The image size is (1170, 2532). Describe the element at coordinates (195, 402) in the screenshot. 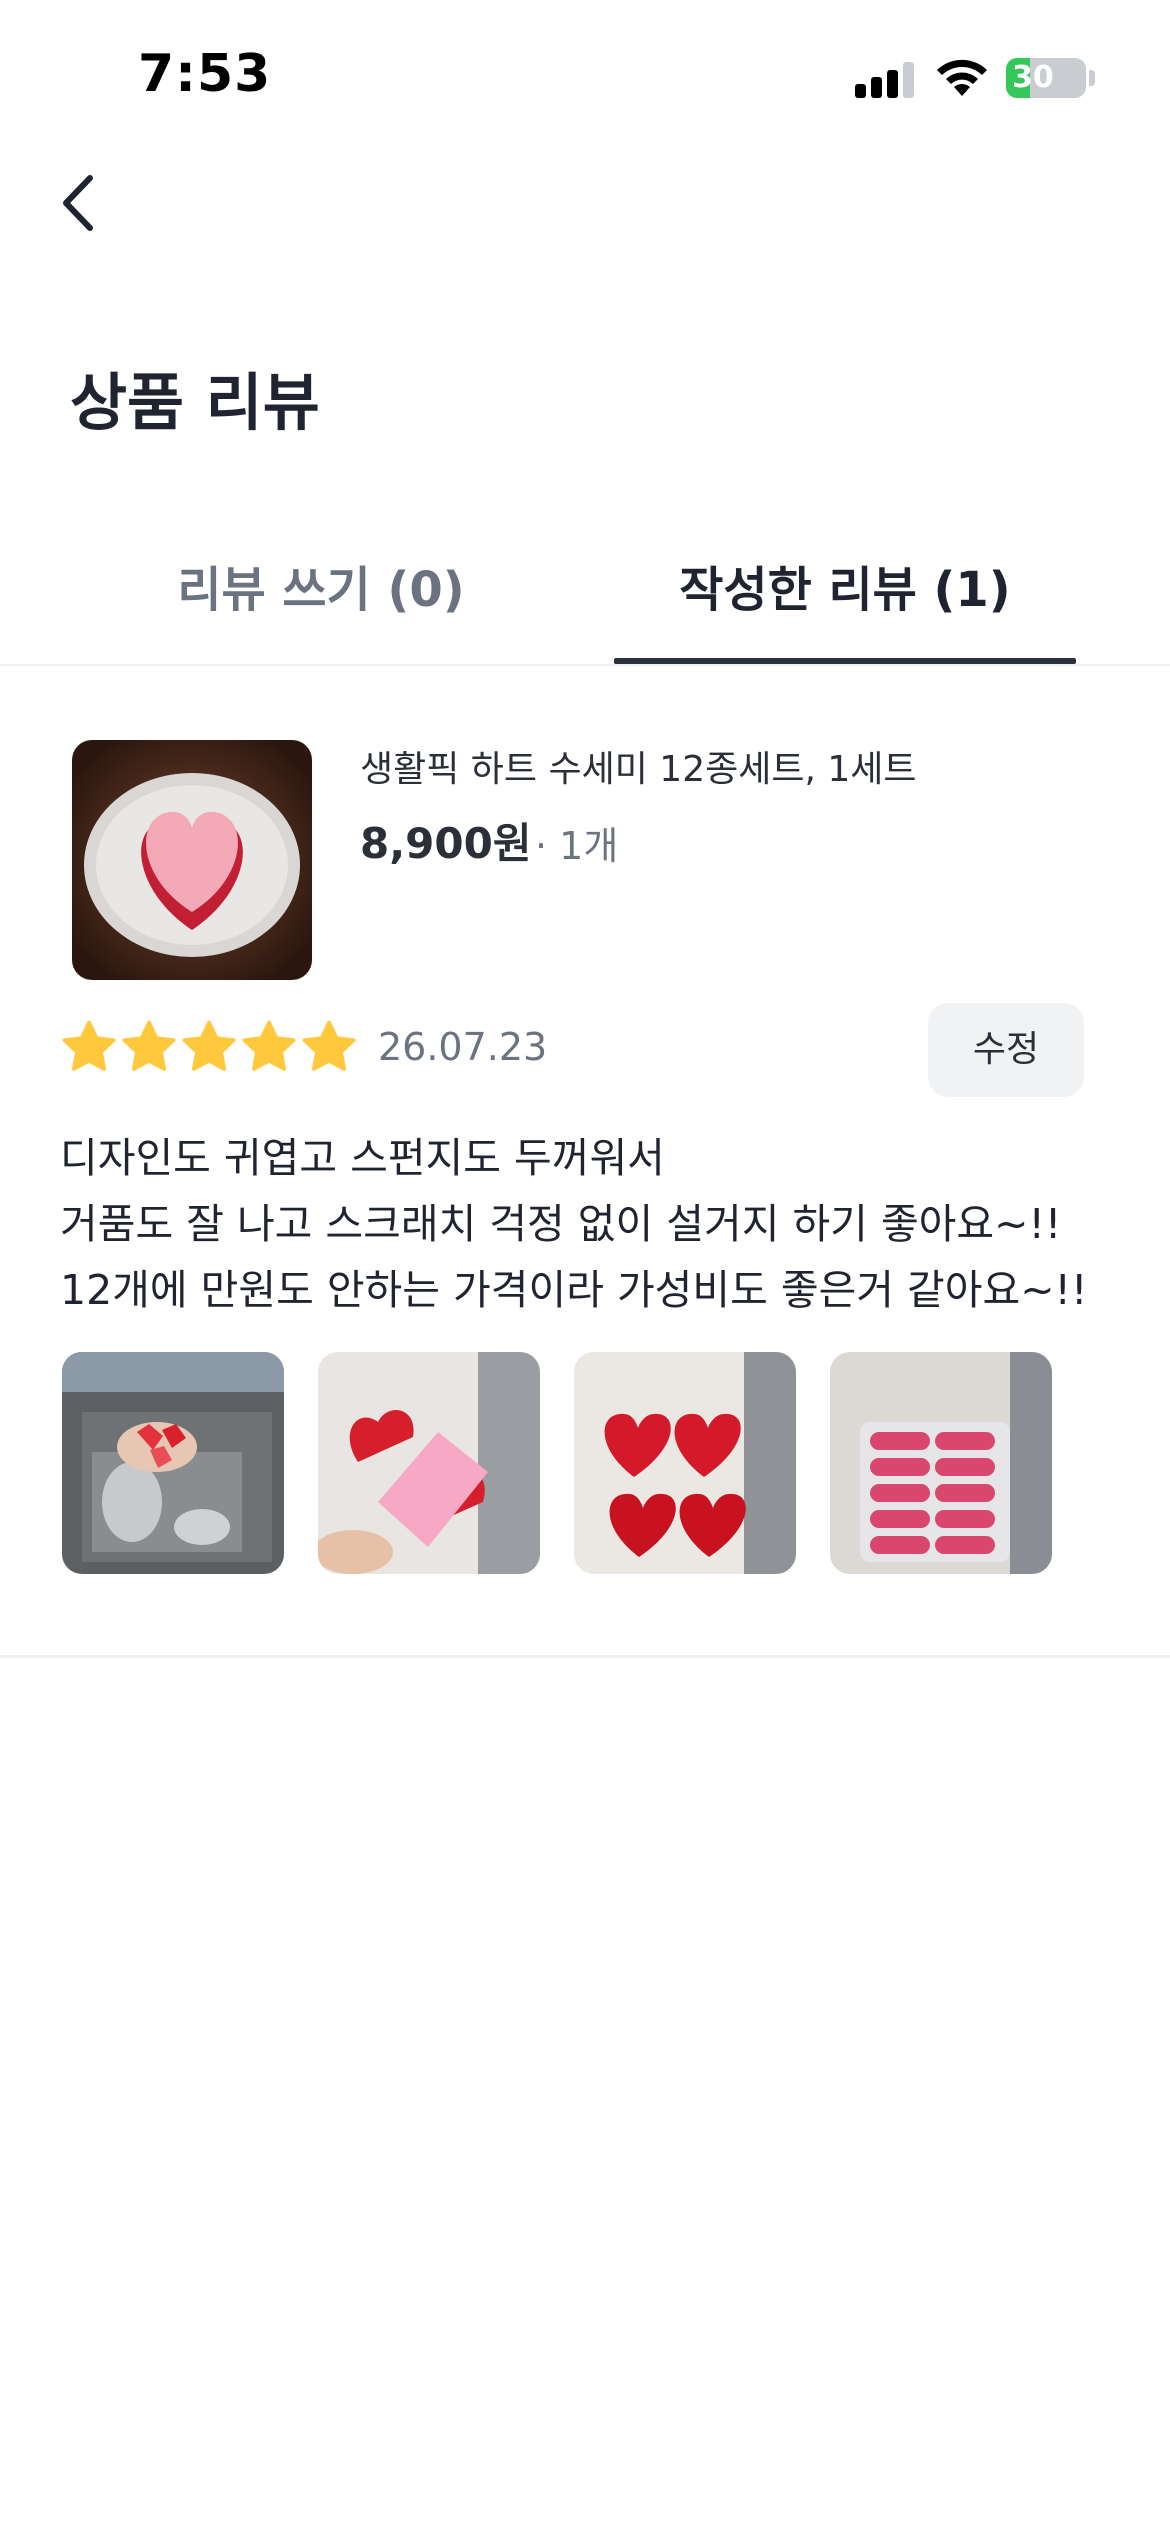

I see `page-title: 상품 리뷰` at that location.